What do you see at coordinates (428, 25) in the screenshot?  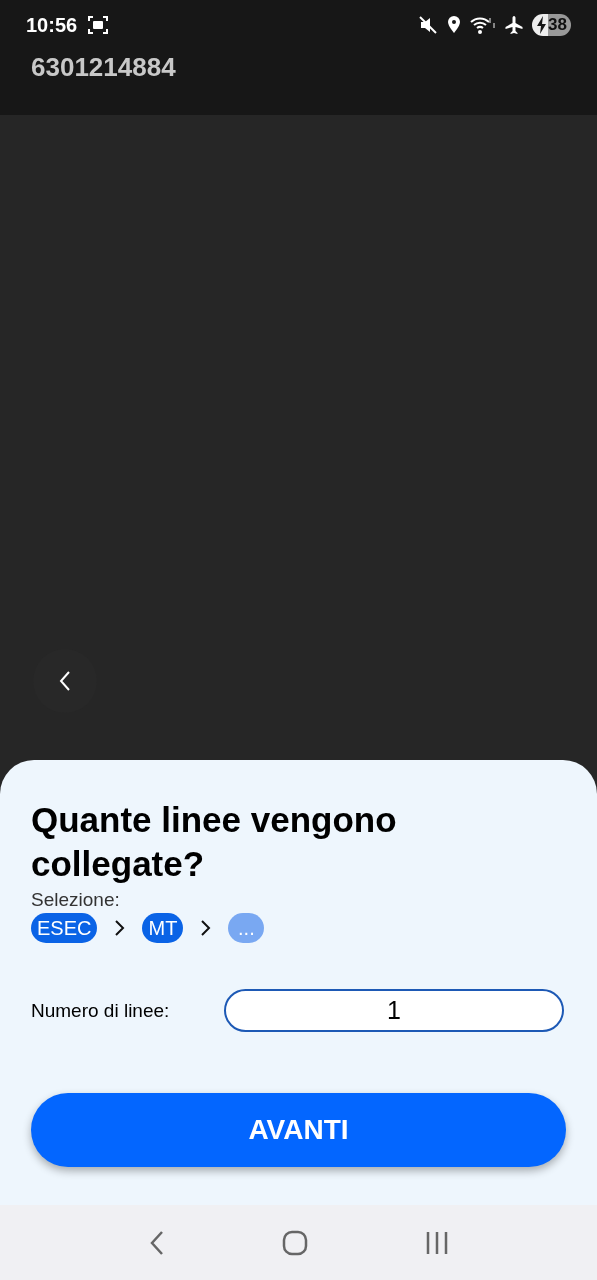 I see `mute-icon` at bounding box center [428, 25].